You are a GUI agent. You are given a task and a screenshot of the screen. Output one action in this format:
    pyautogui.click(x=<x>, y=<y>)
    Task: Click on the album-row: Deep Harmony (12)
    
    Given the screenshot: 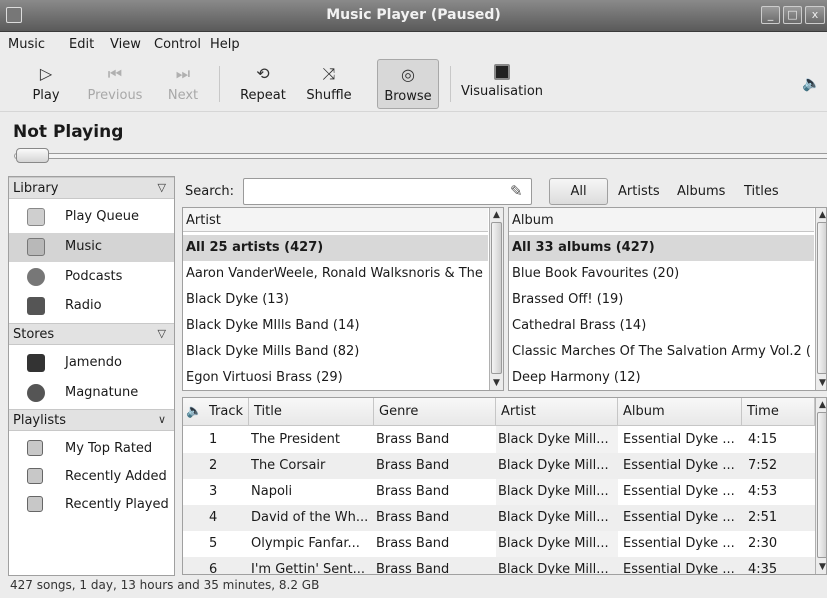 What is the action you would take?
    pyautogui.click(x=661, y=377)
    